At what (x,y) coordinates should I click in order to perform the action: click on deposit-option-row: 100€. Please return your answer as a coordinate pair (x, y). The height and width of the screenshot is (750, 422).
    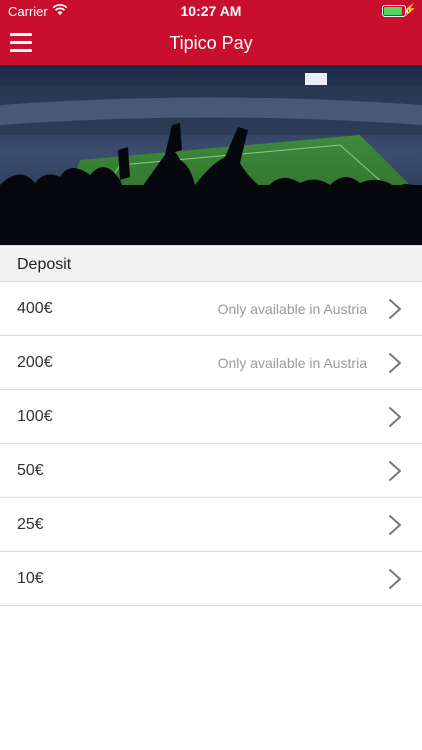
    Looking at the image, I should click on (211, 417).